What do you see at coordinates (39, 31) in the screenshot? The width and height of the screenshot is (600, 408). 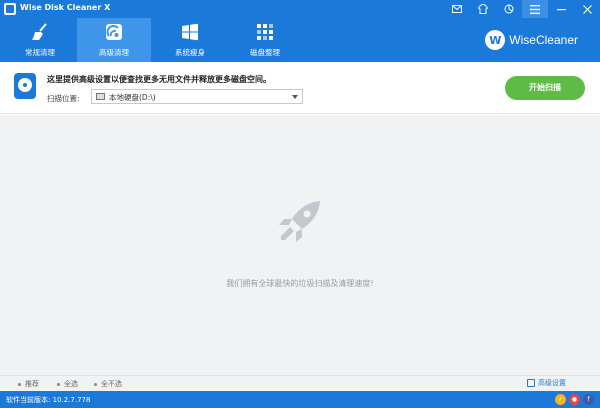 I see `broom-icon` at bounding box center [39, 31].